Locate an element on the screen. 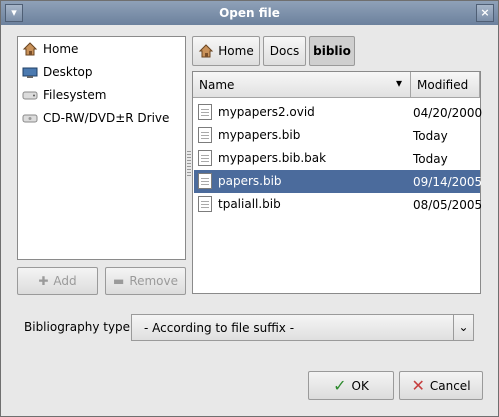 This screenshot has width=499, height=417. title-bar: ▾ Open file × is located at coordinates (249, 13).